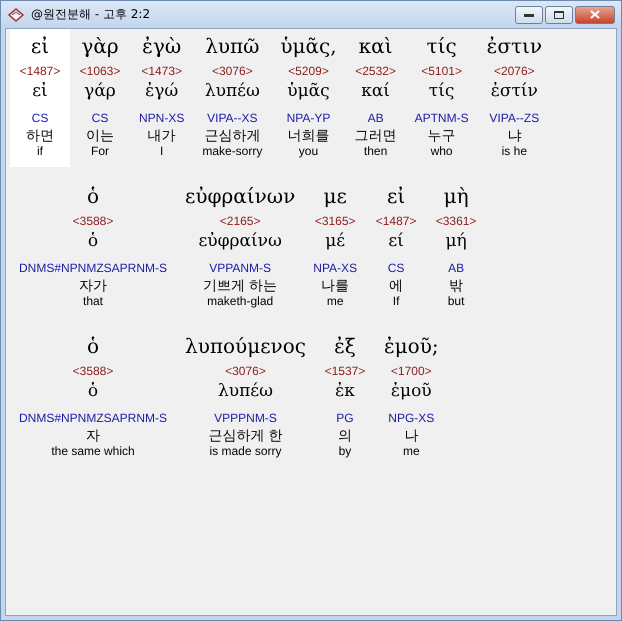 The image size is (622, 621). What do you see at coordinates (308, 71) in the screenshot?
I see `strong-number: <5209>` at bounding box center [308, 71].